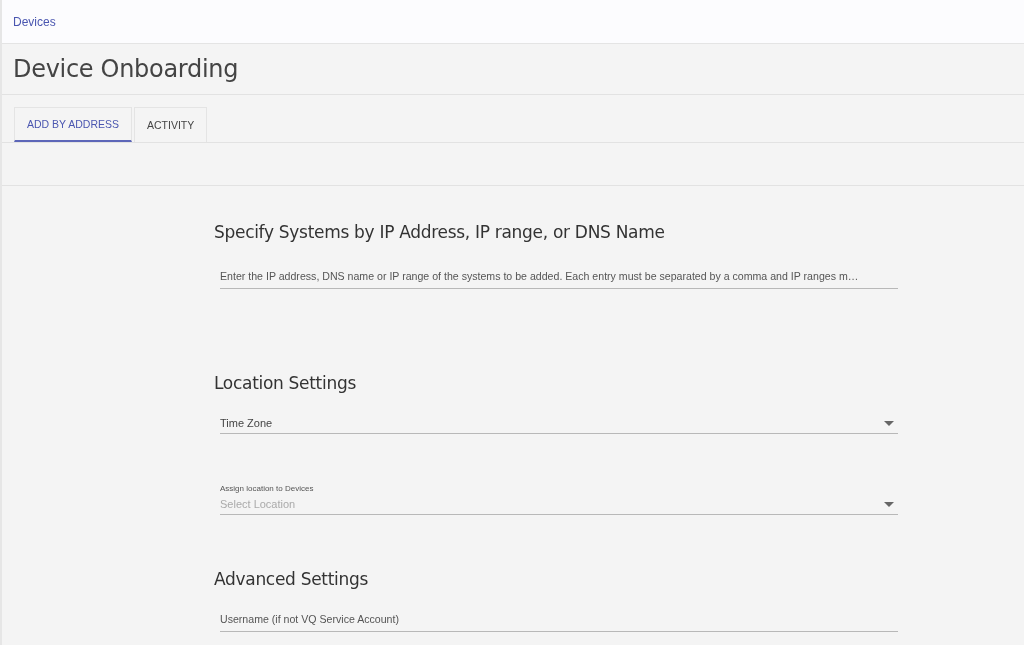 The width and height of the screenshot is (1024, 645). What do you see at coordinates (171, 124) in the screenshot?
I see `tab: ACTIVITY` at bounding box center [171, 124].